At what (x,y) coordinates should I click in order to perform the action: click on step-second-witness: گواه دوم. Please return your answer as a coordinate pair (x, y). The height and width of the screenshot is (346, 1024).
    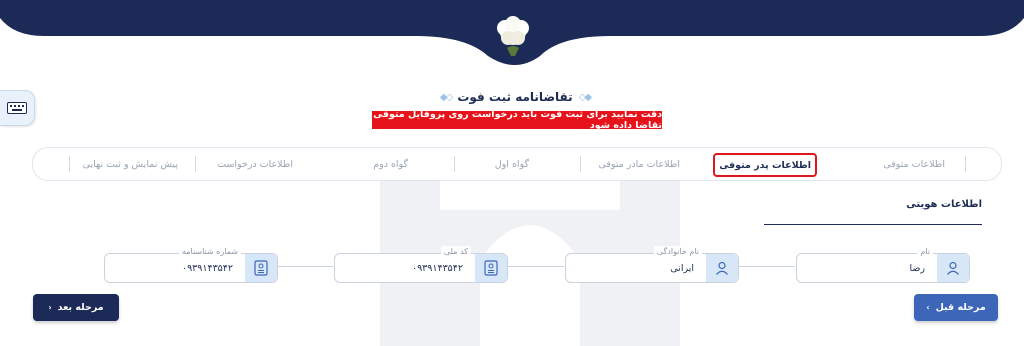
    Looking at the image, I should click on (390, 164).